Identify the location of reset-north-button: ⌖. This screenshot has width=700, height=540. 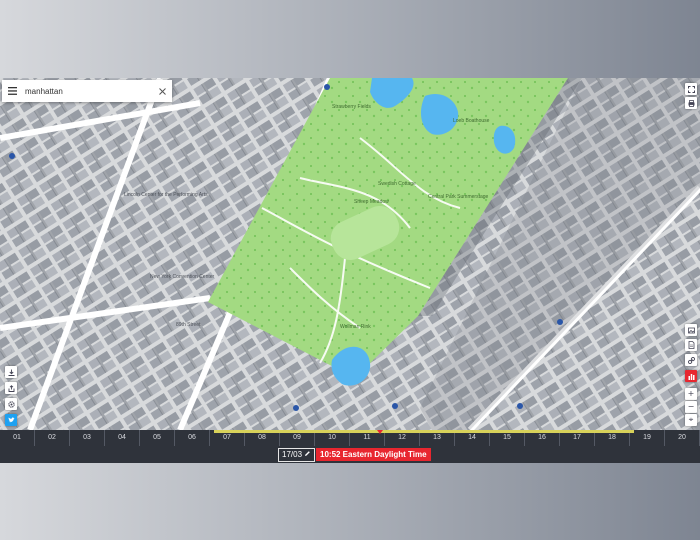
(691, 420).